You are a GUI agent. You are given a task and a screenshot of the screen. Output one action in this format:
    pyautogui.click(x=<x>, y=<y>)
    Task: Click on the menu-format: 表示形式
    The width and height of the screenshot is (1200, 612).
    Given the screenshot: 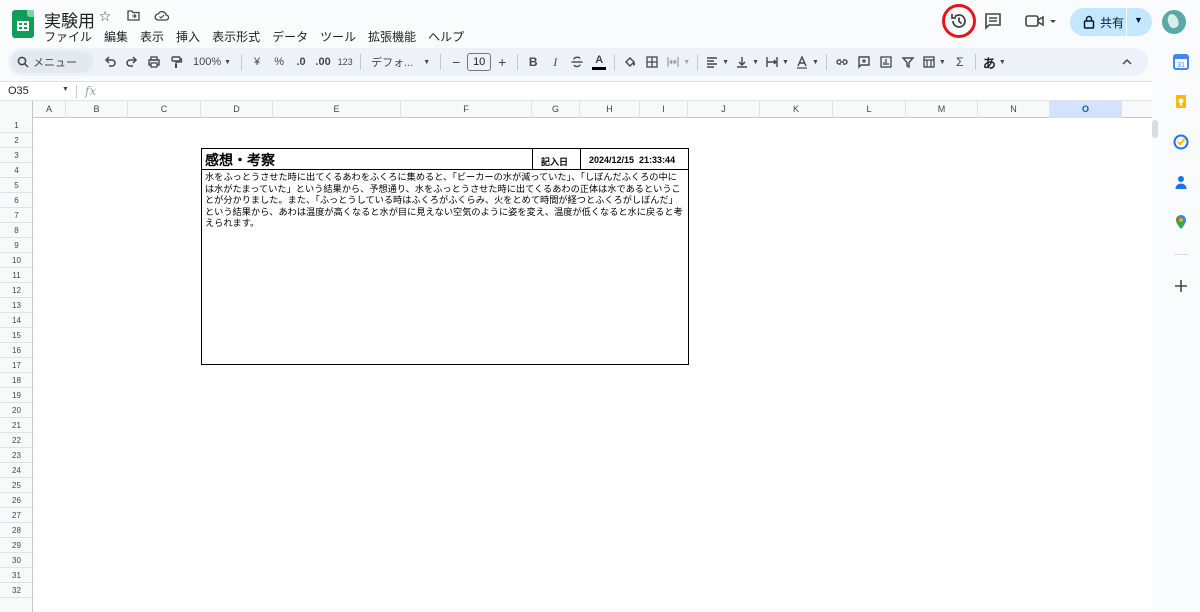 What is the action you would take?
    pyautogui.click(x=239, y=36)
    